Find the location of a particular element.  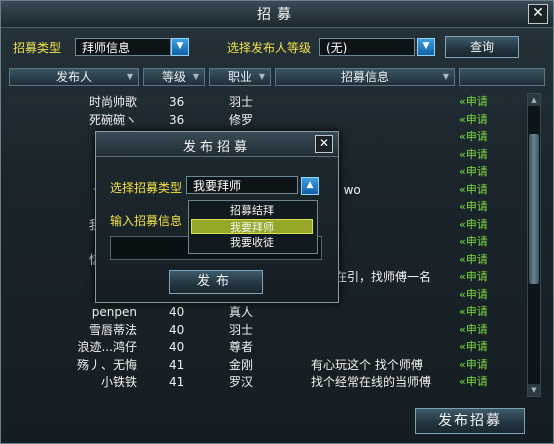

player-name: 雪唇蒂法 is located at coordinates (112, 329).